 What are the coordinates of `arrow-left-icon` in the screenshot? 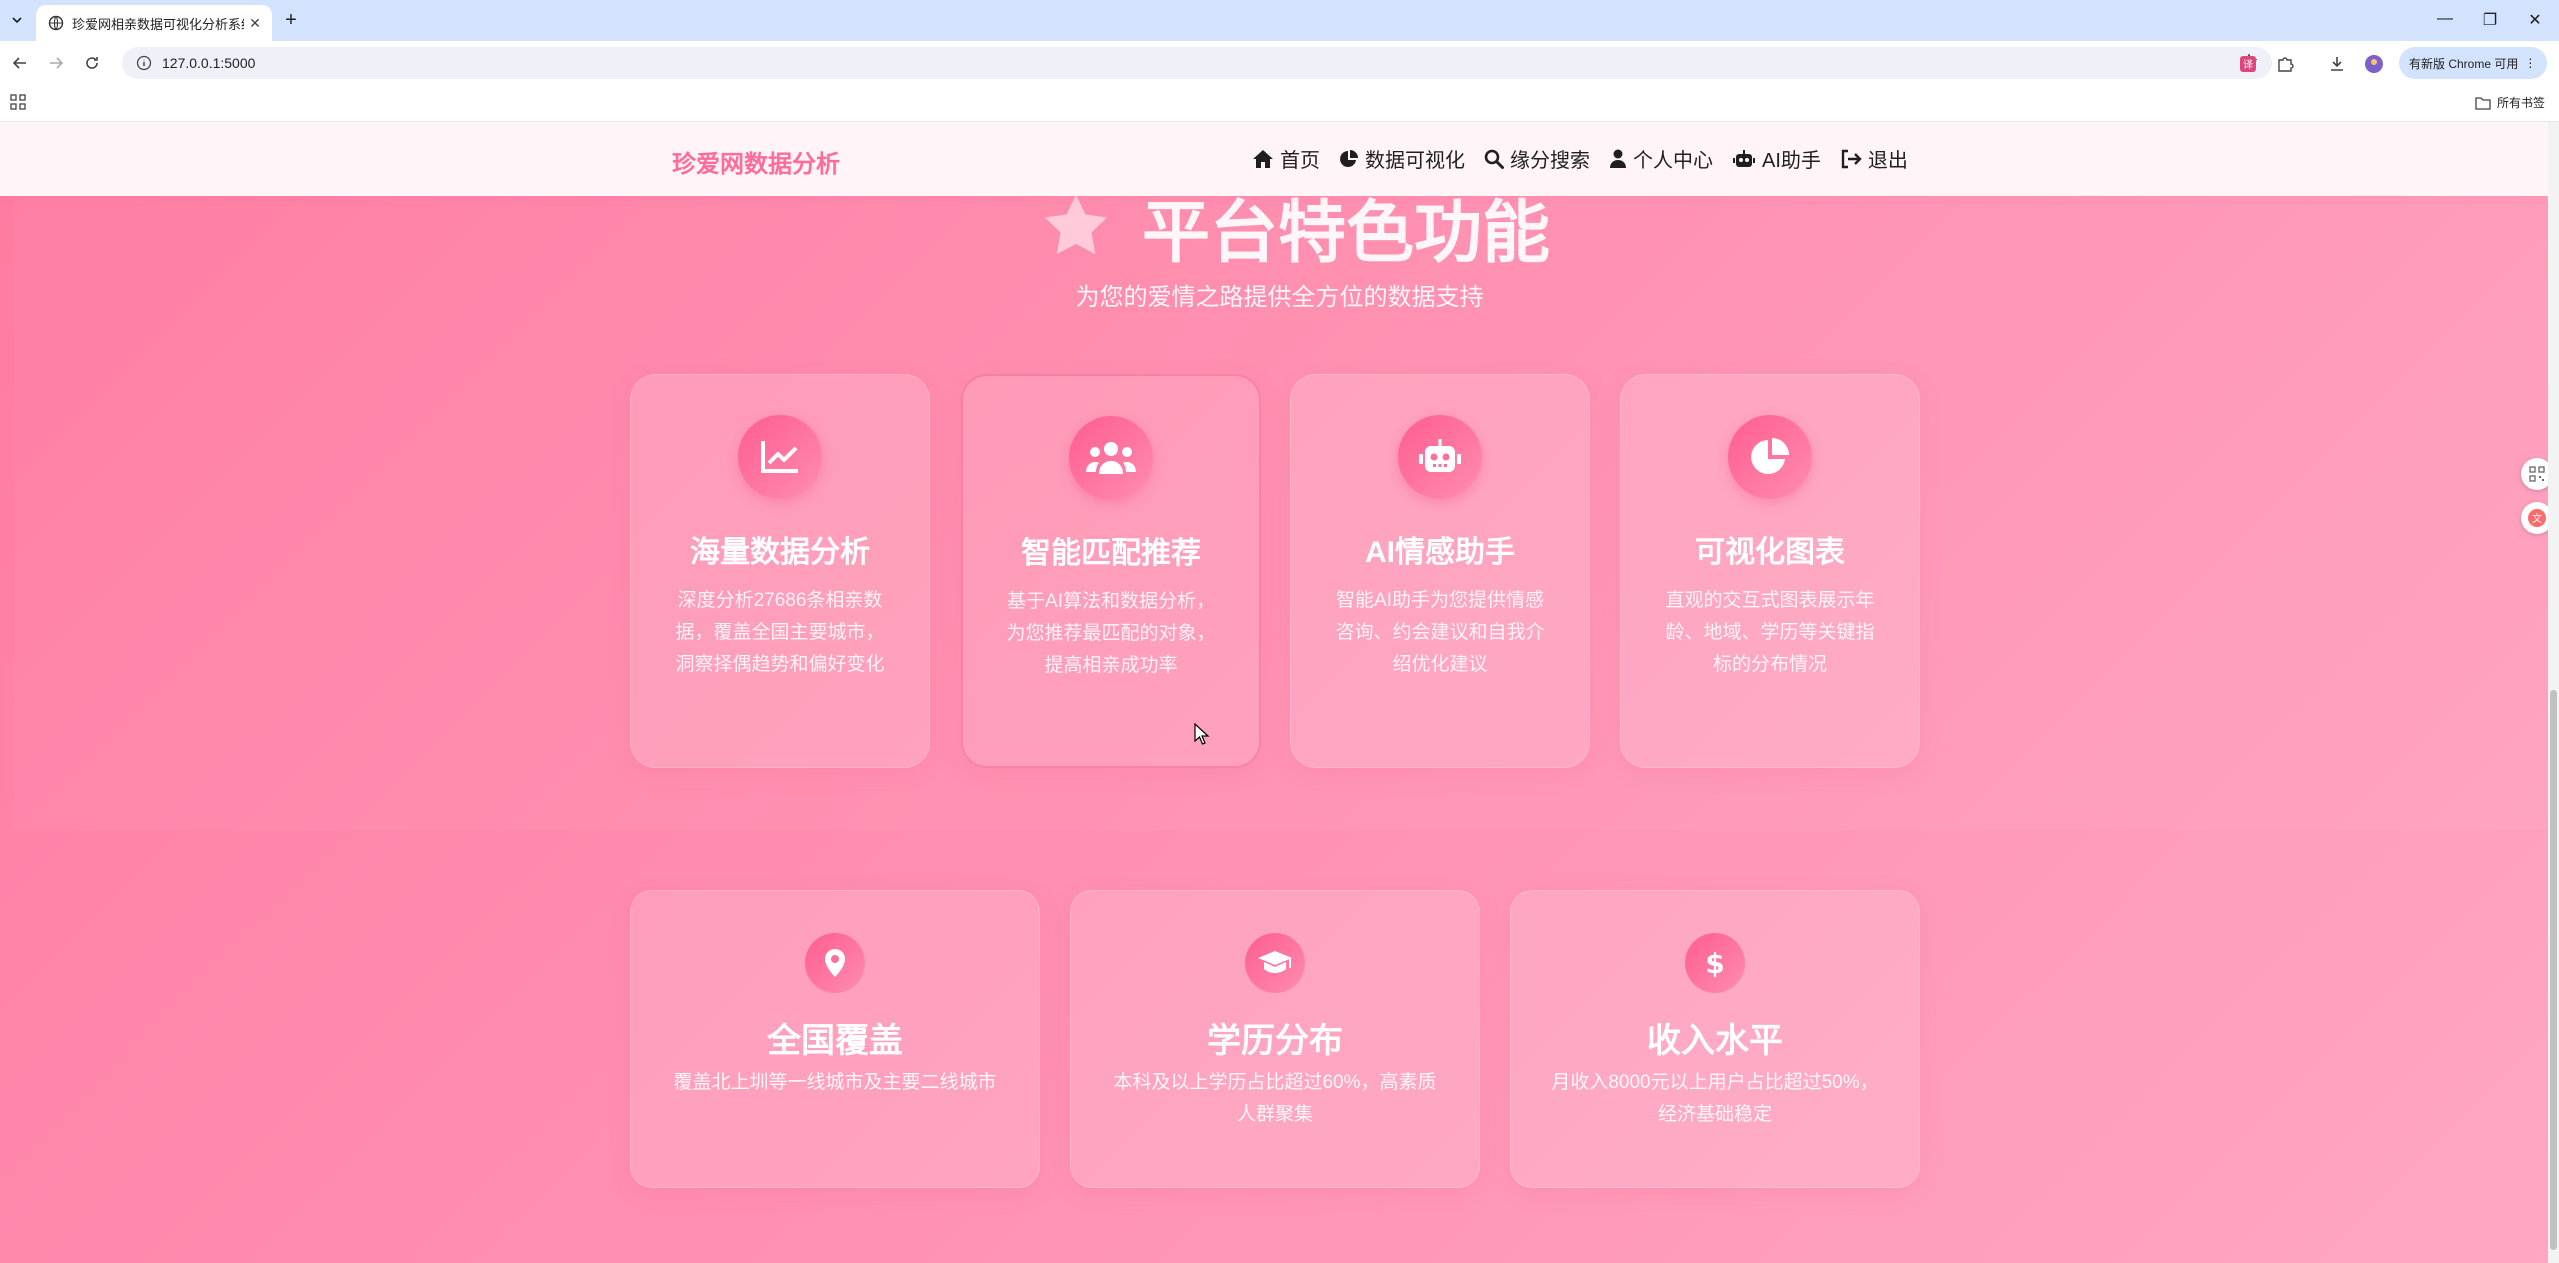 It's located at (19, 63).